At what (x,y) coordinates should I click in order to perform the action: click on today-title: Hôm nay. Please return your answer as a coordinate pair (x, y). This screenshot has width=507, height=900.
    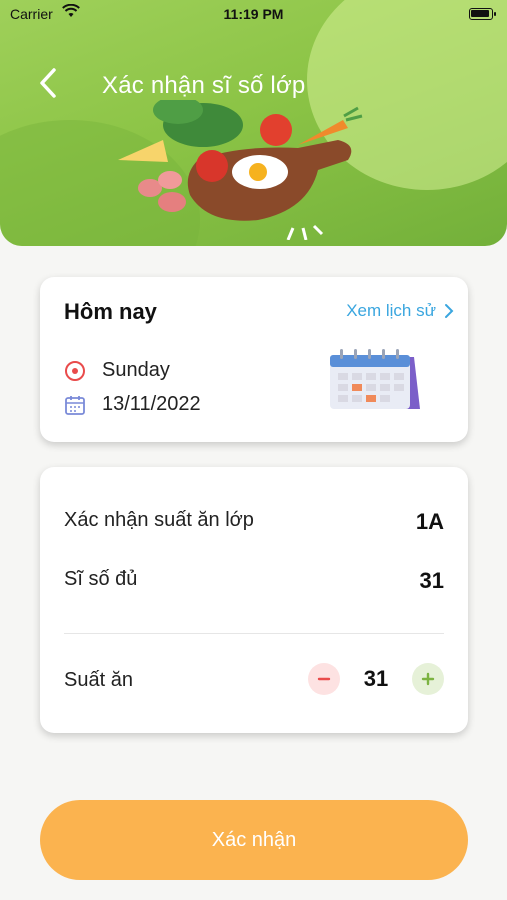
    Looking at the image, I should click on (110, 311).